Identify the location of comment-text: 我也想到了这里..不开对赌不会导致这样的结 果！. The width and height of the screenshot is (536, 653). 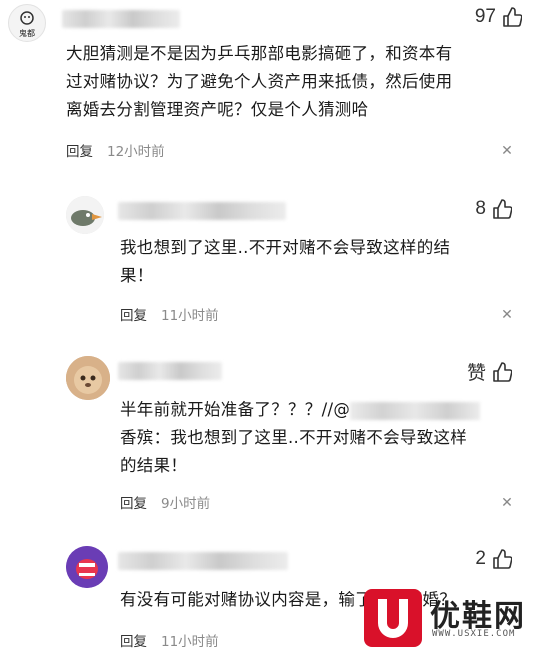
(285, 261).